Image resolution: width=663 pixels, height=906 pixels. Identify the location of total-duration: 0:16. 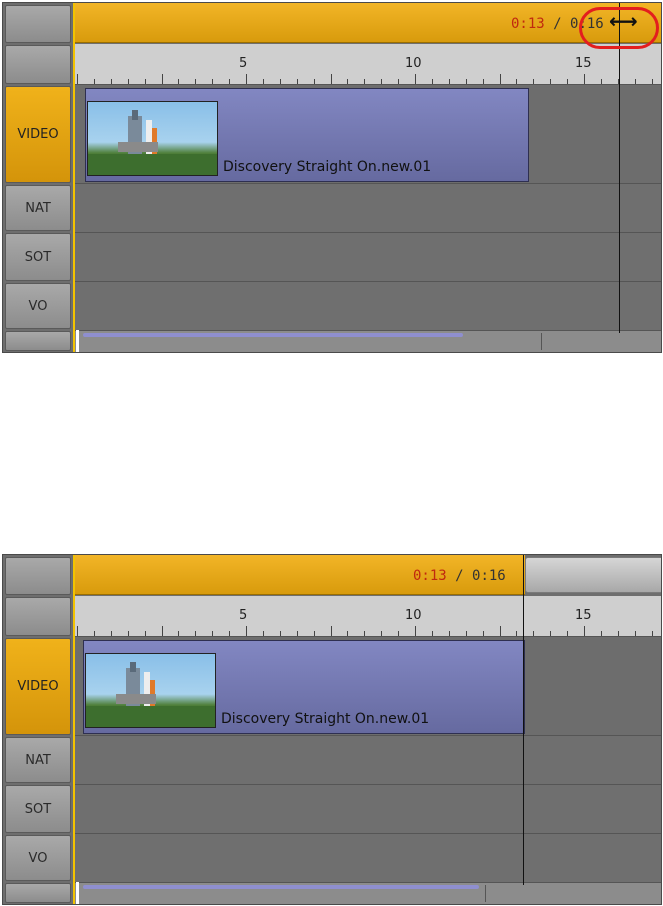
(489, 576).